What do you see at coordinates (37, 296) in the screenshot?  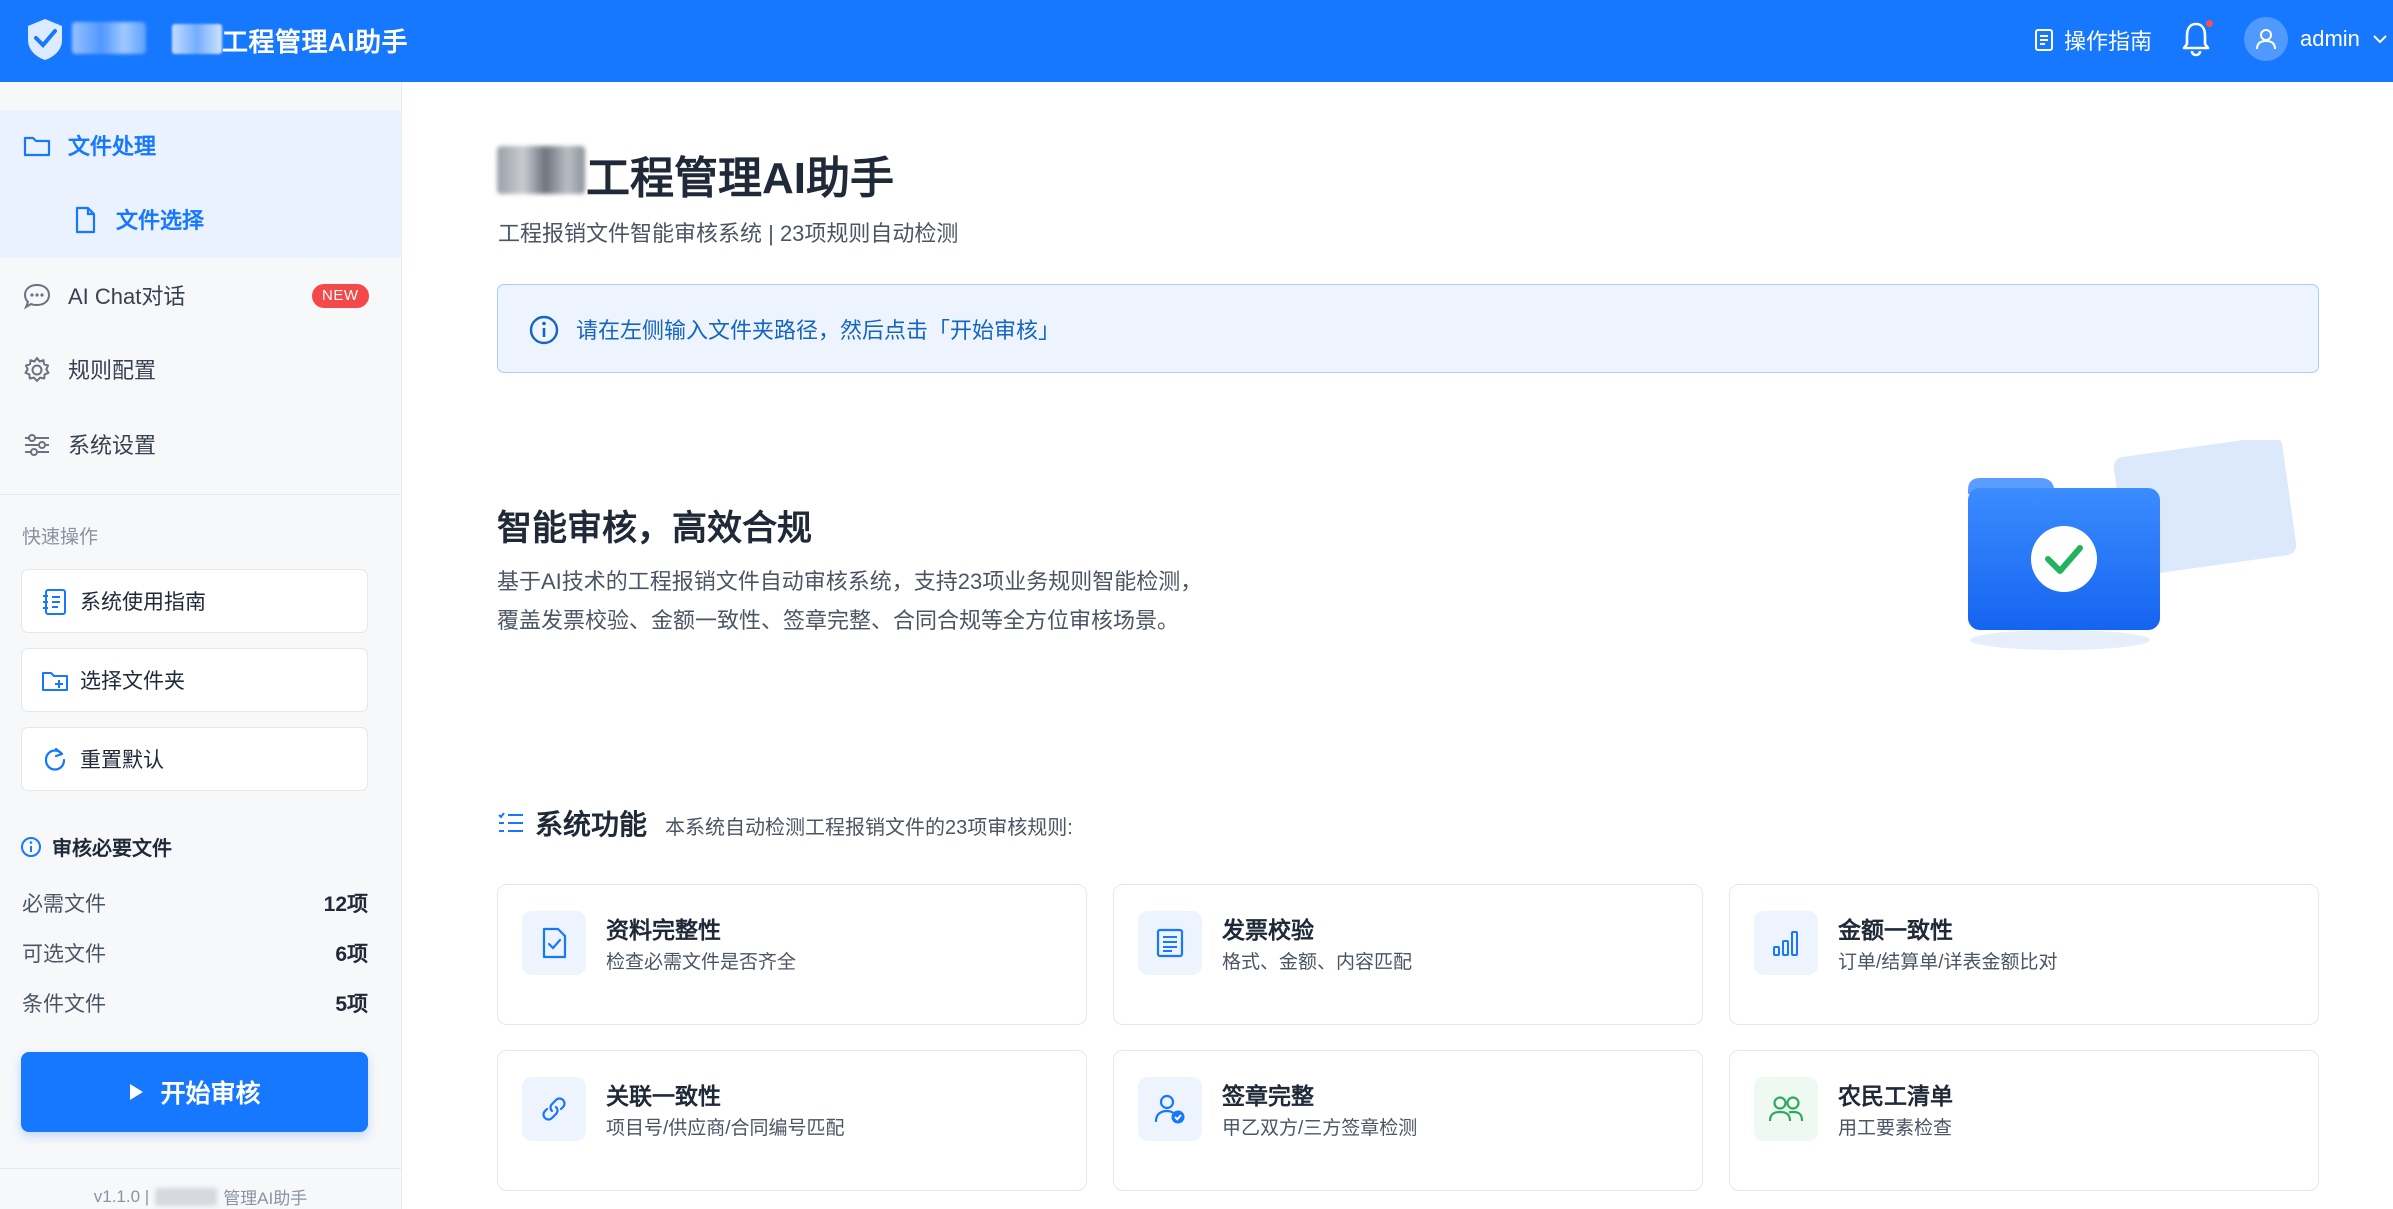 I see `chat-icon` at bounding box center [37, 296].